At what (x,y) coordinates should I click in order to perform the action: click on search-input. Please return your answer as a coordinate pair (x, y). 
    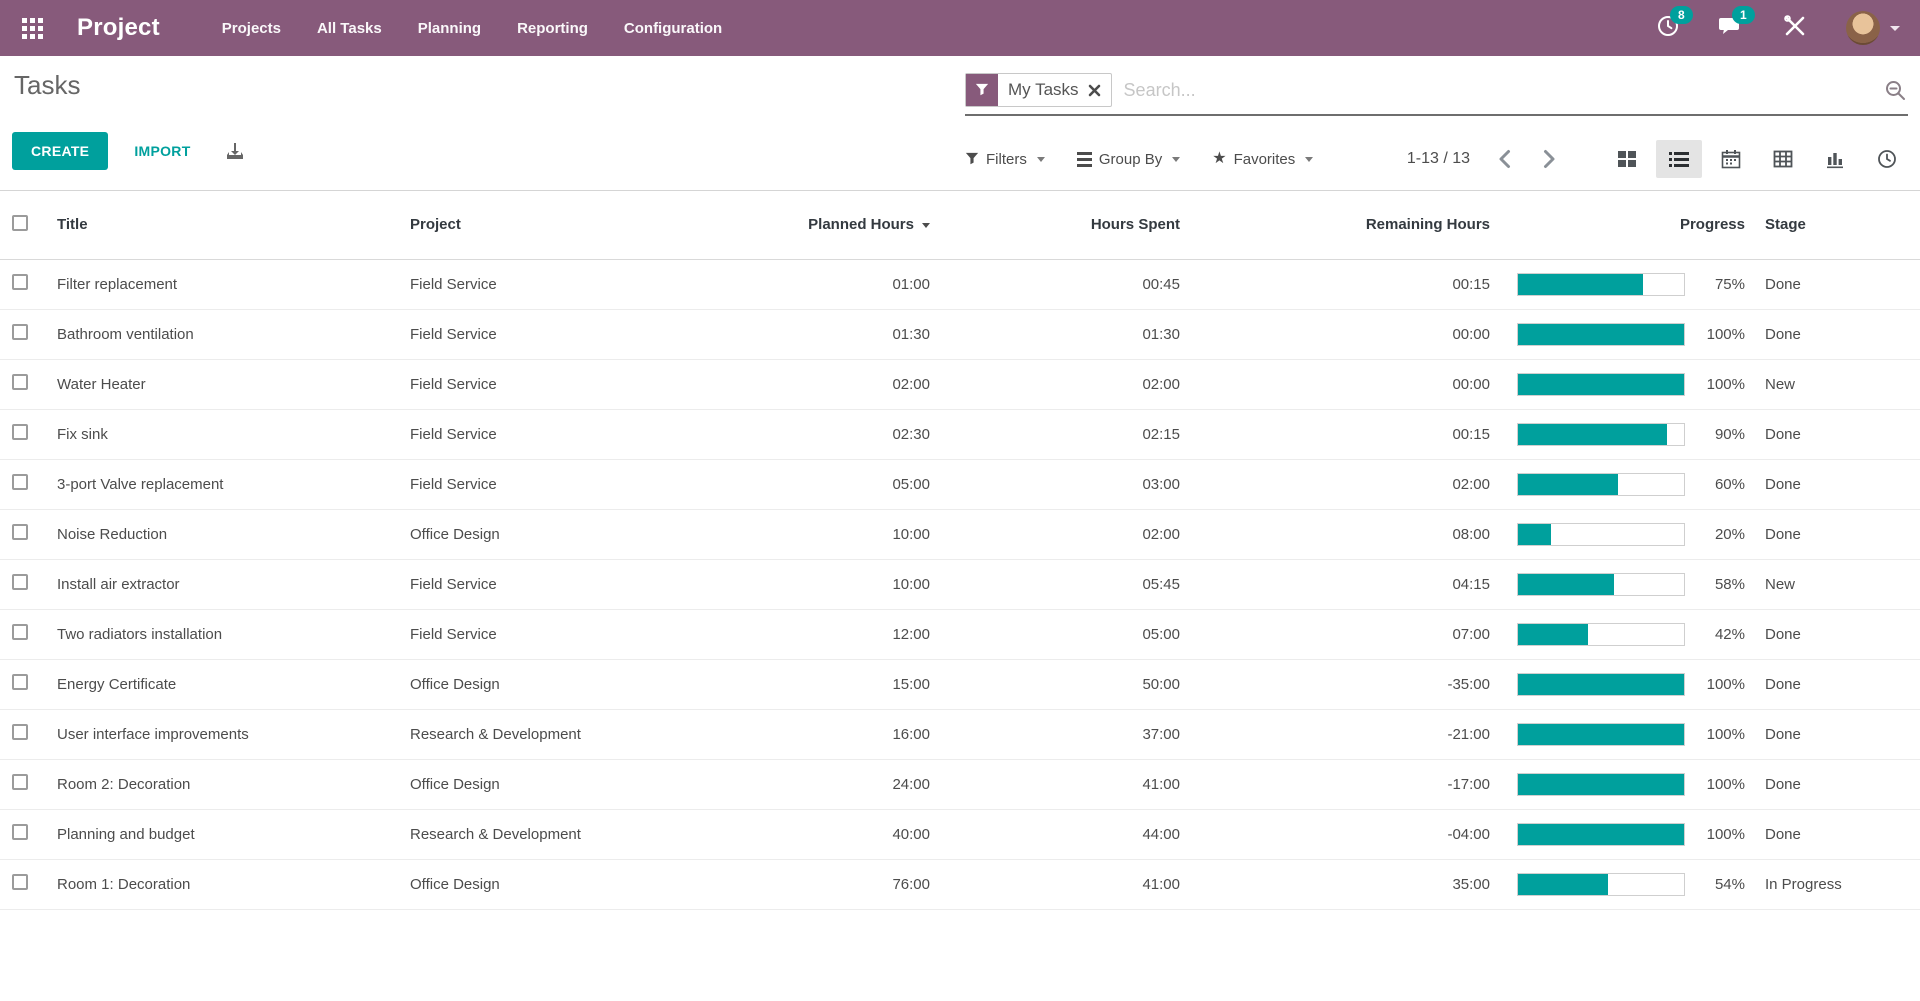
    Looking at the image, I should click on (1503, 90).